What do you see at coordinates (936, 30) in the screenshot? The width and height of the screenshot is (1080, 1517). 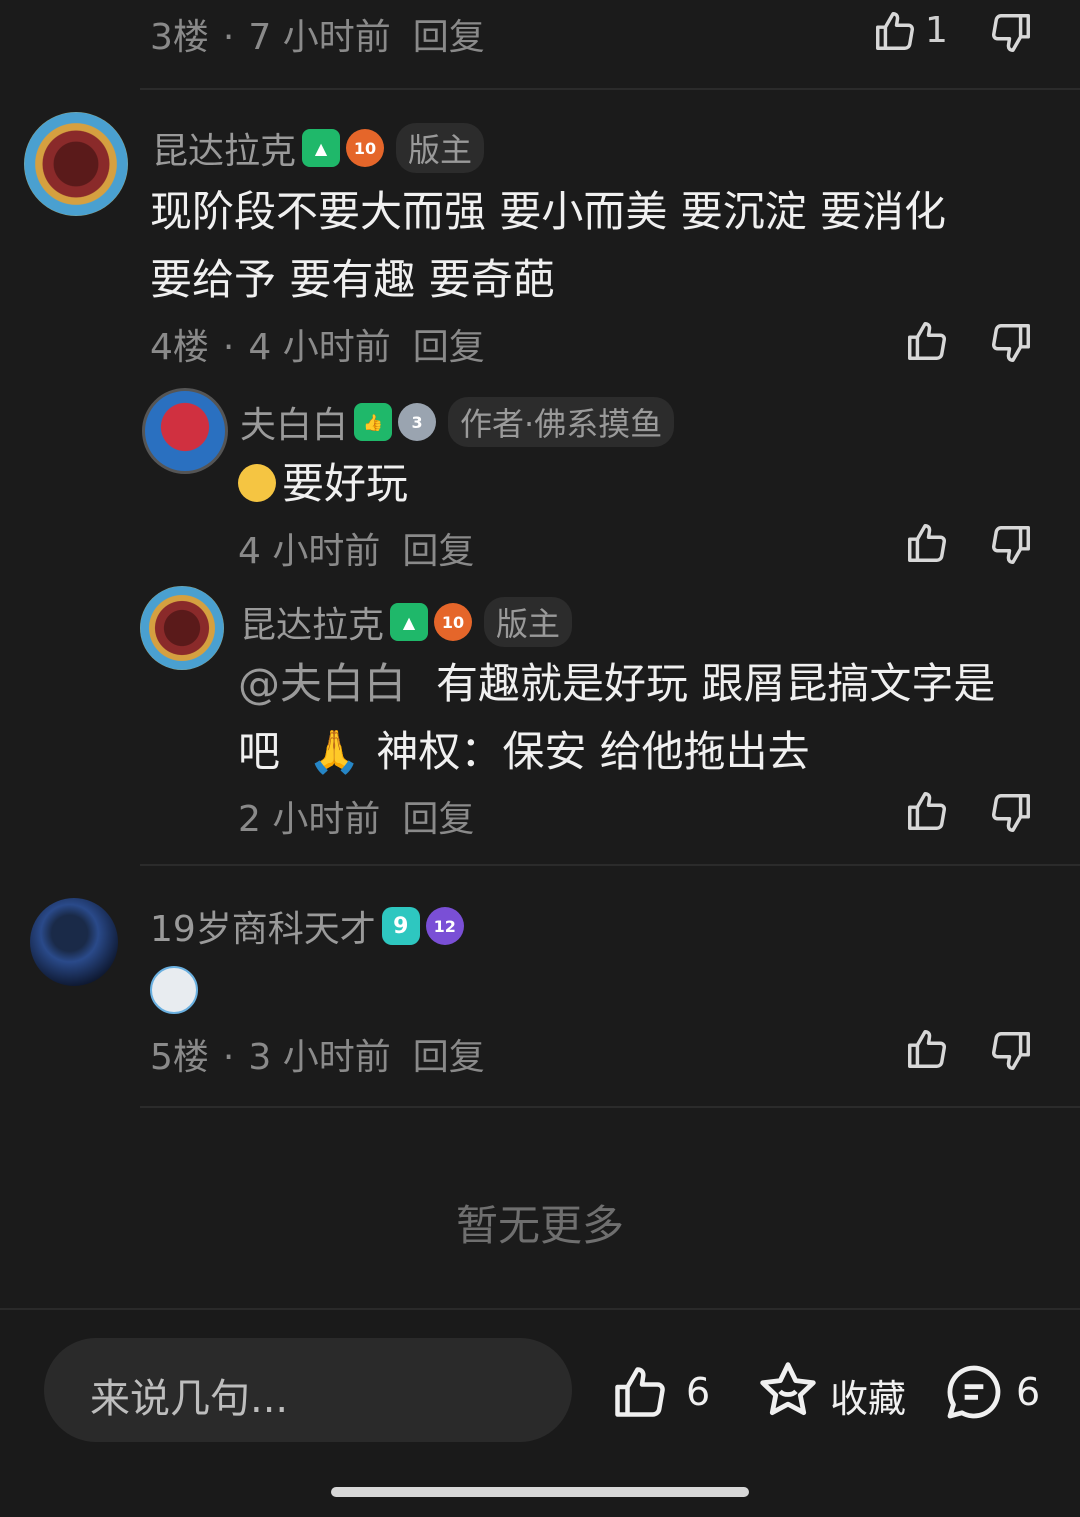 I see `like-count: 1` at bounding box center [936, 30].